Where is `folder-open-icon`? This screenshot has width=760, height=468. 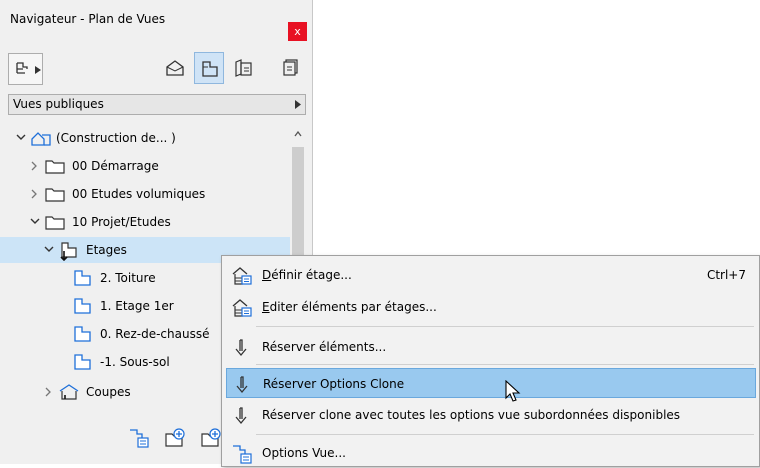 folder-open-icon is located at coordinates (55, 223).